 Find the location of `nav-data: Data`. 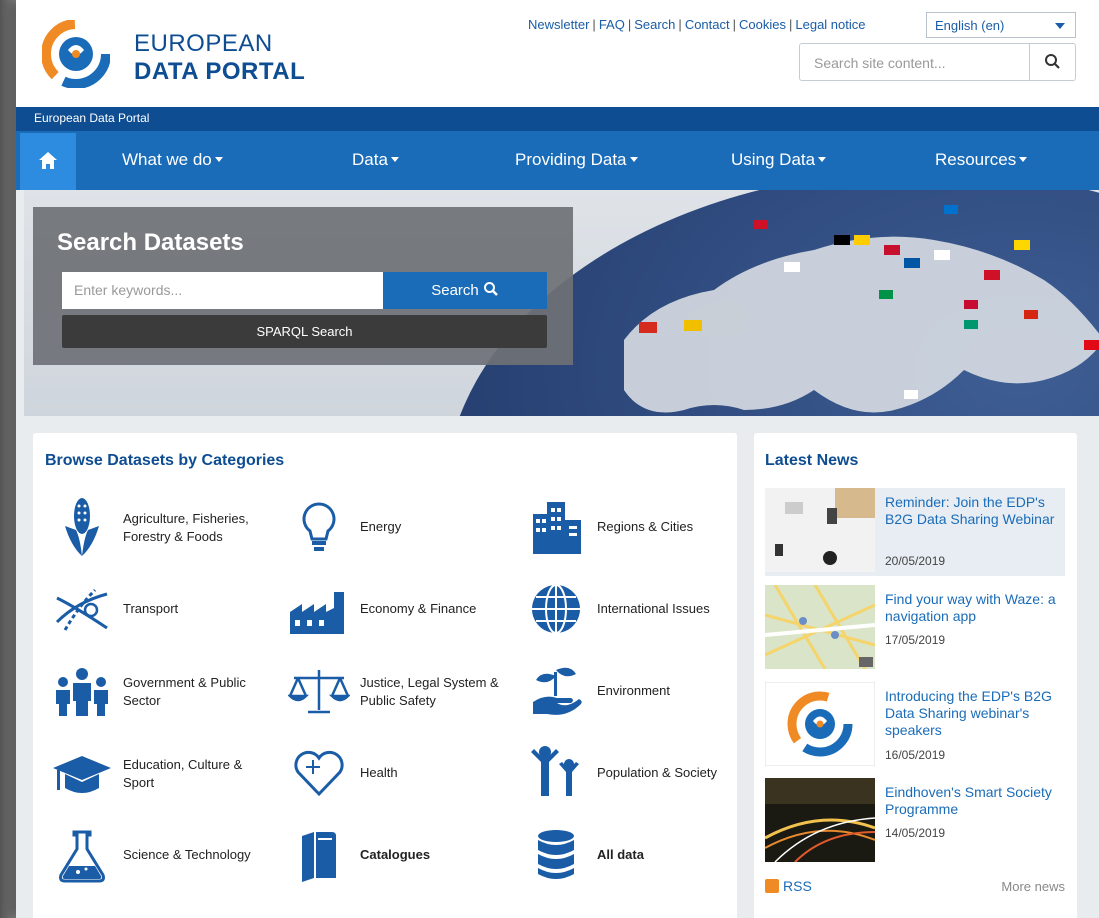

nav-data: Data is located at coordinates (375, 160).